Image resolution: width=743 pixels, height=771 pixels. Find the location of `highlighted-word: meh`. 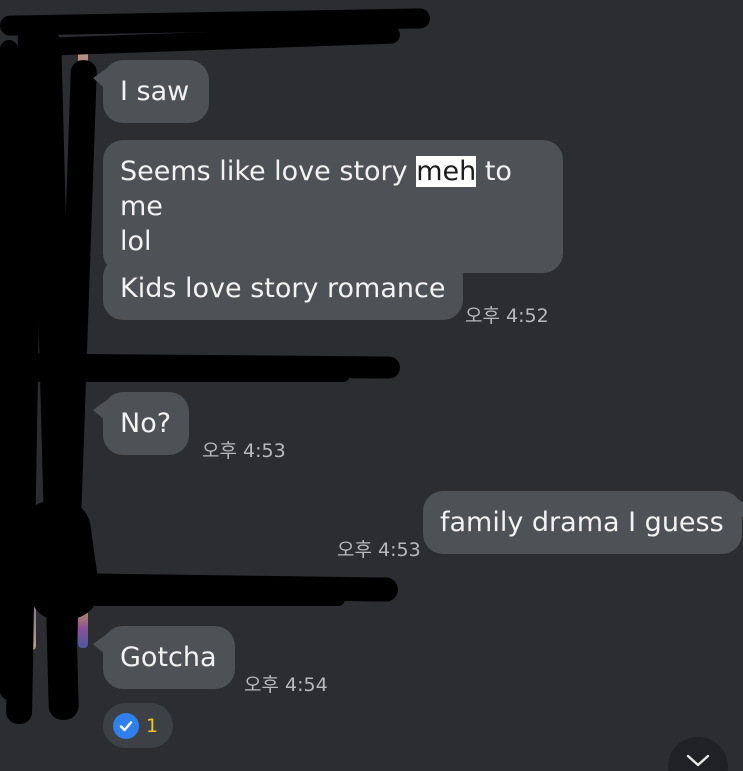

highlighted-word: meh is located at coordinates (446, 171).